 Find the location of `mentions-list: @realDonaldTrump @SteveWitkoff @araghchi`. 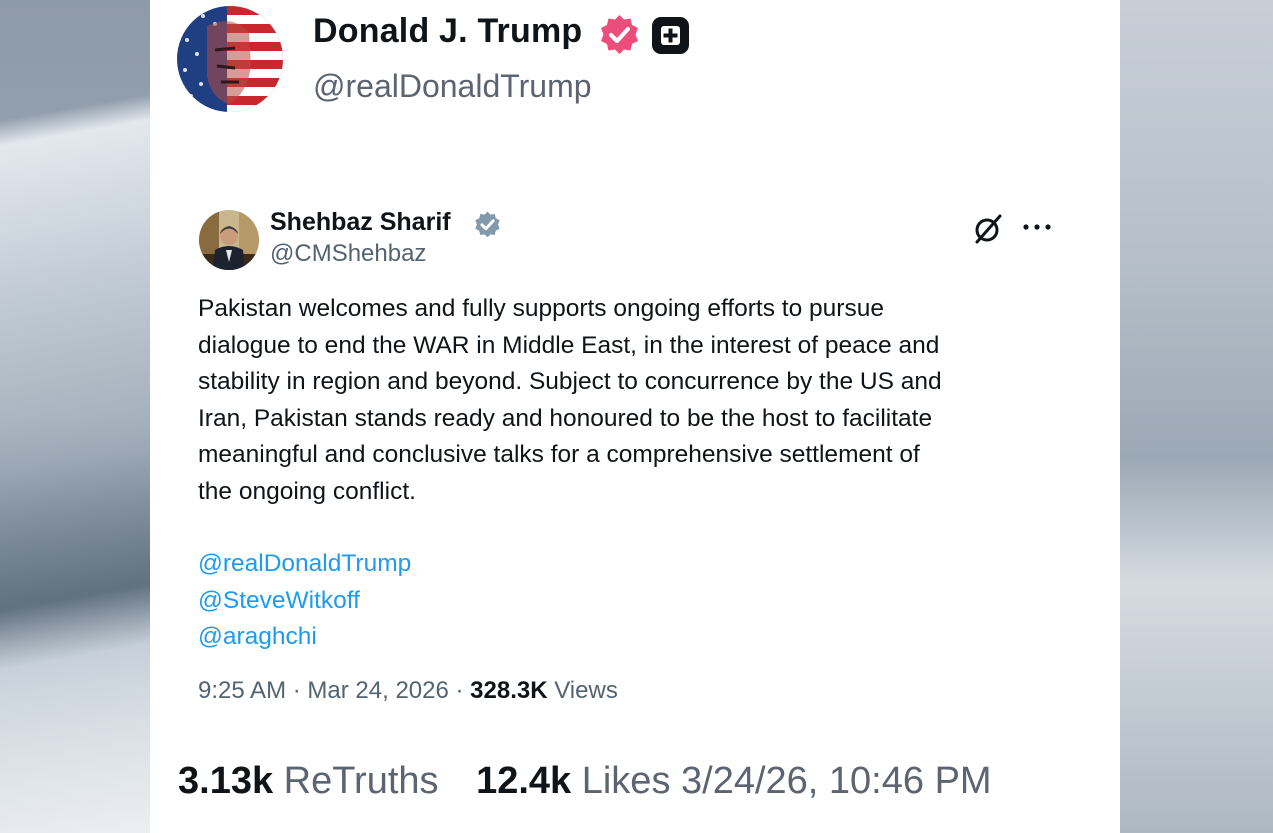

mentions-list: @realDonaldTrump @SteveWitkoff @araghchi is located at coordinates (304, 601).